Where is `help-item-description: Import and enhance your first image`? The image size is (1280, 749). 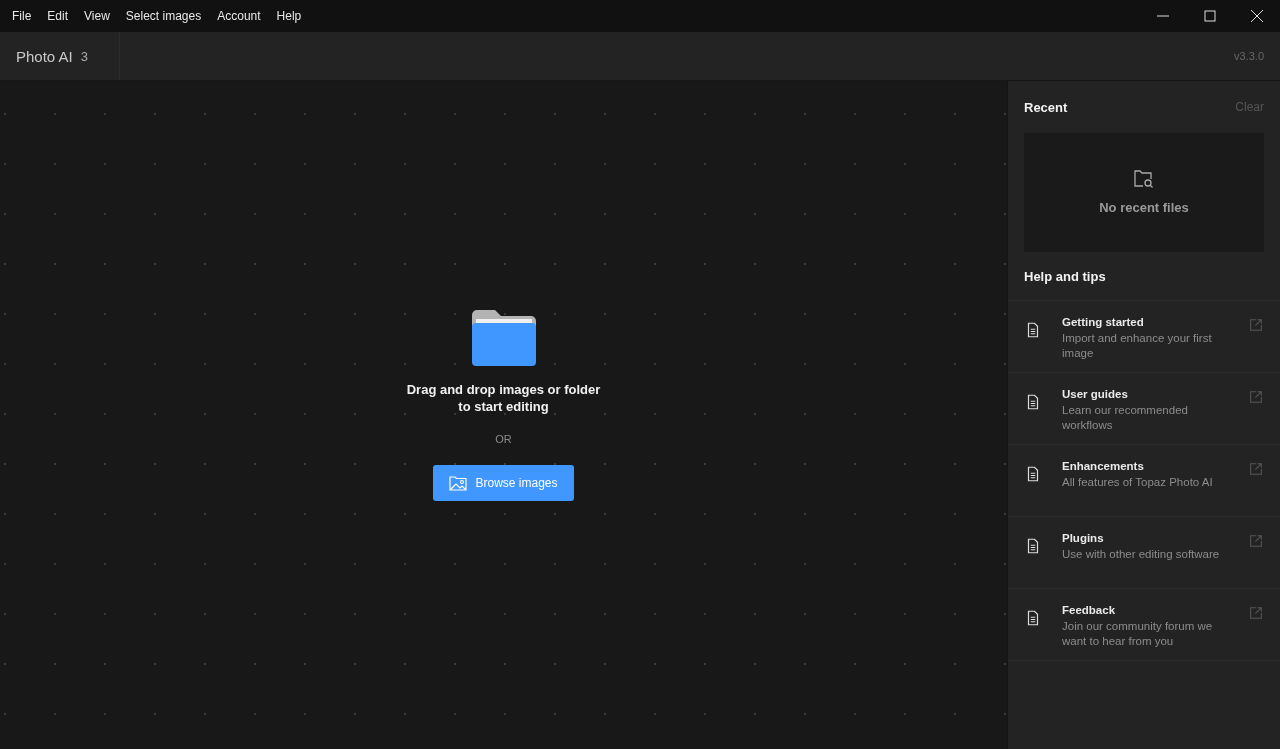 help-item-description: Import and enhance your first image is located at coordinates (1137, 346).